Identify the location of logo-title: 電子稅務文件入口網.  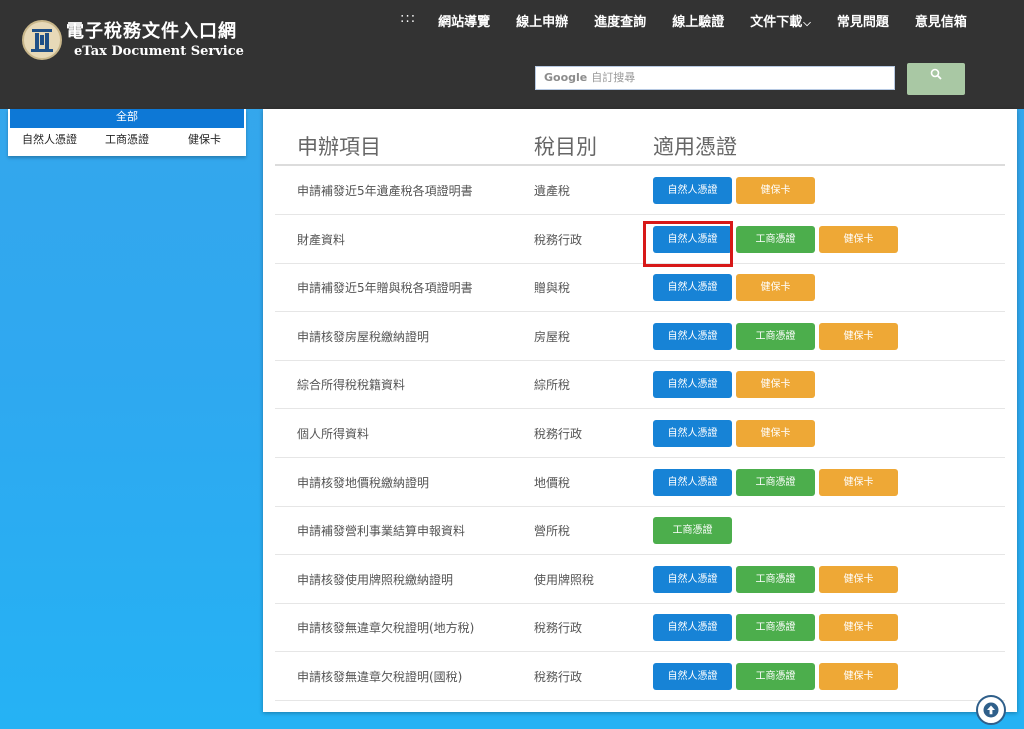
(151, 31).